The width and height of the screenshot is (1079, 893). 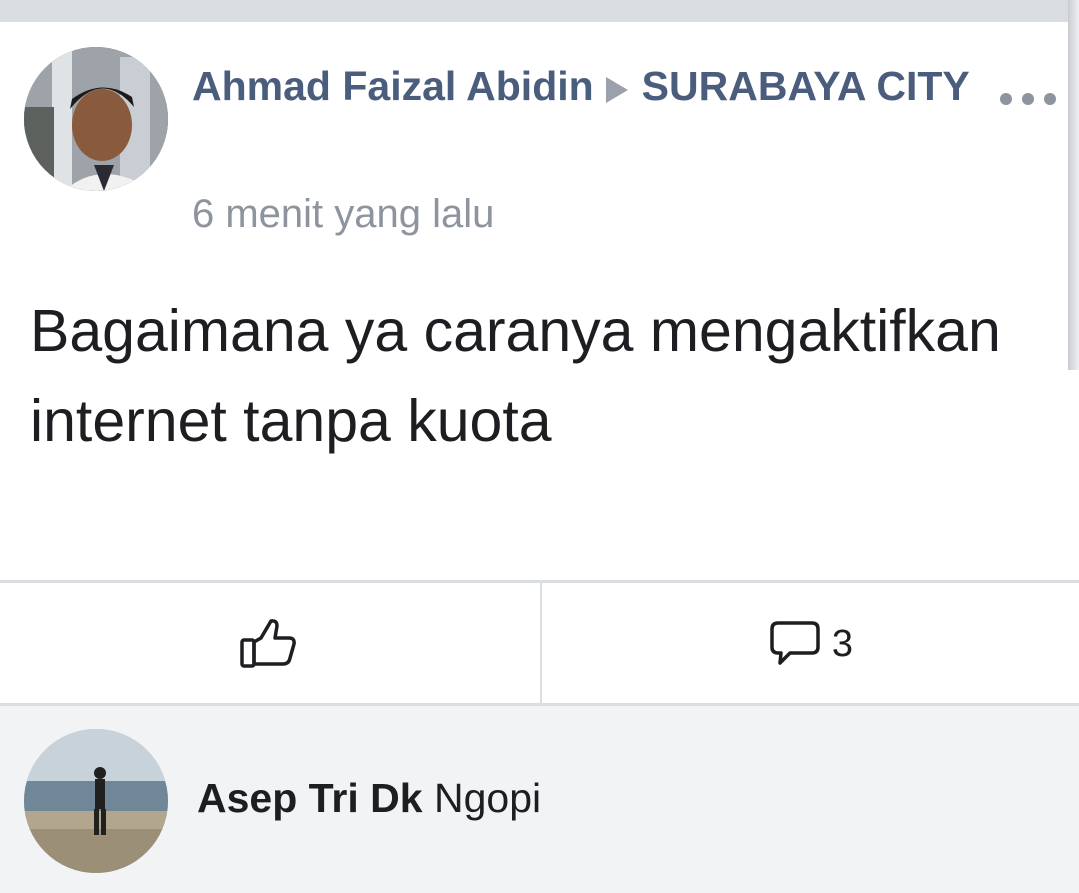 I want to click on commenter-photo-icon, so click(x=96, y=801).